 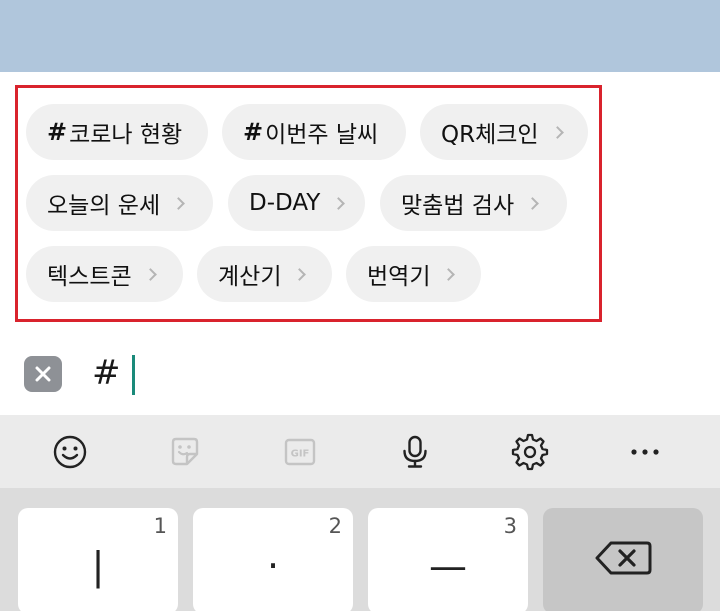 I want to click on chip-weekly-weather: # 이번주 날씨, so click(x=314, y=132).